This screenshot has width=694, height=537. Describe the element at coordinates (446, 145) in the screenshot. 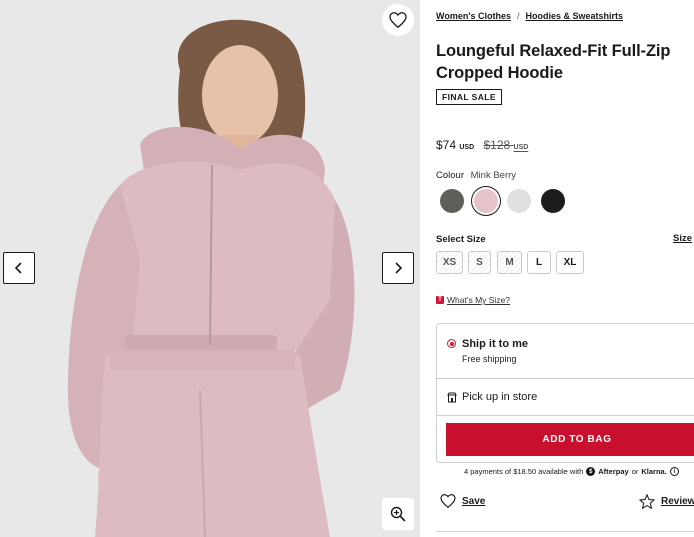

I see `sale-price: $74` at that location.